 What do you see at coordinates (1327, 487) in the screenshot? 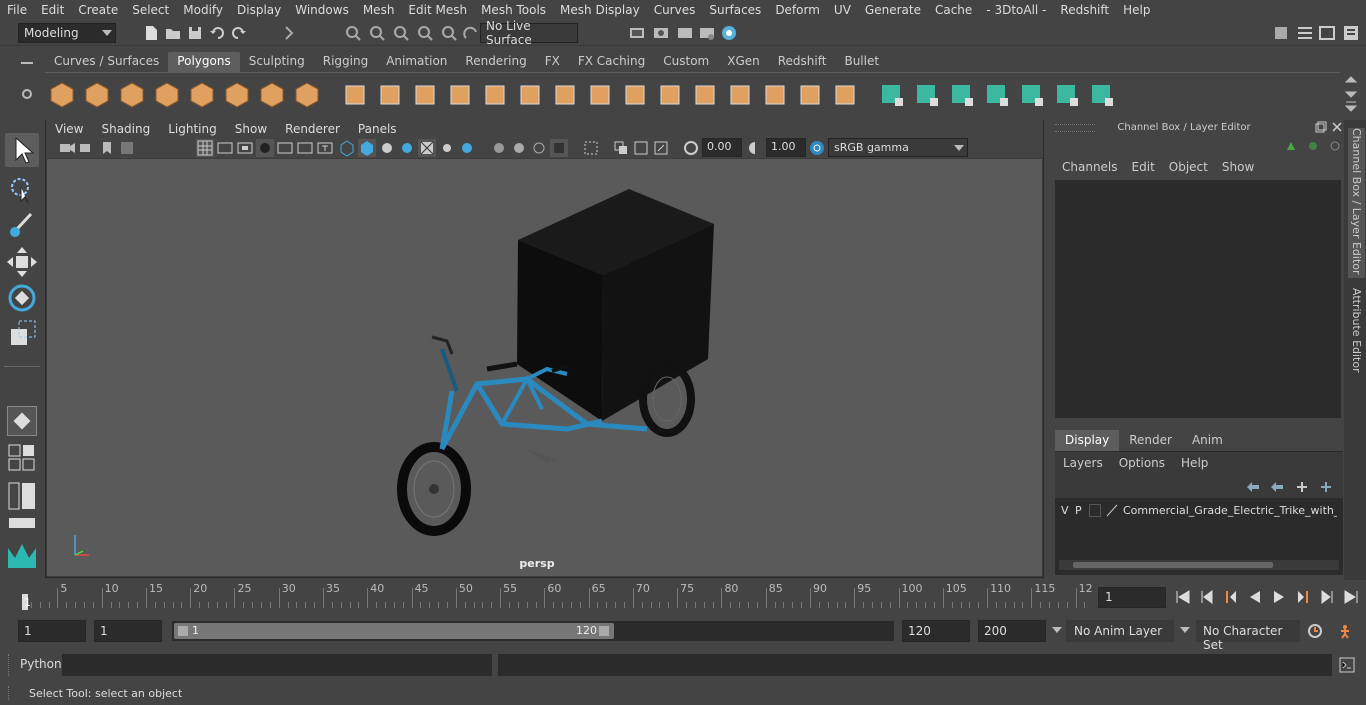
I see `new-layer-selected-icon` at bounding box center [1327, 487].